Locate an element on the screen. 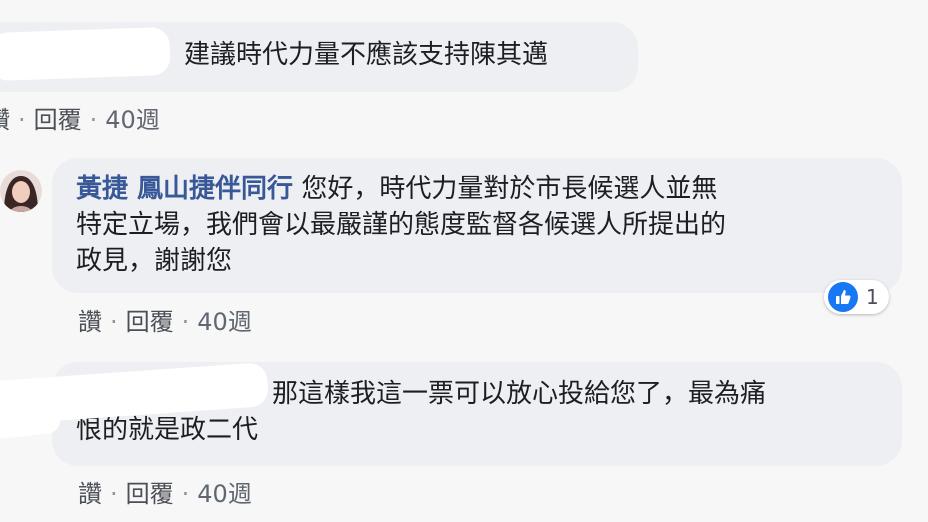 This screenshot has height=522, width=928. comment-text-line: 政見，謝謝您 is located at coordinates (154, 261).